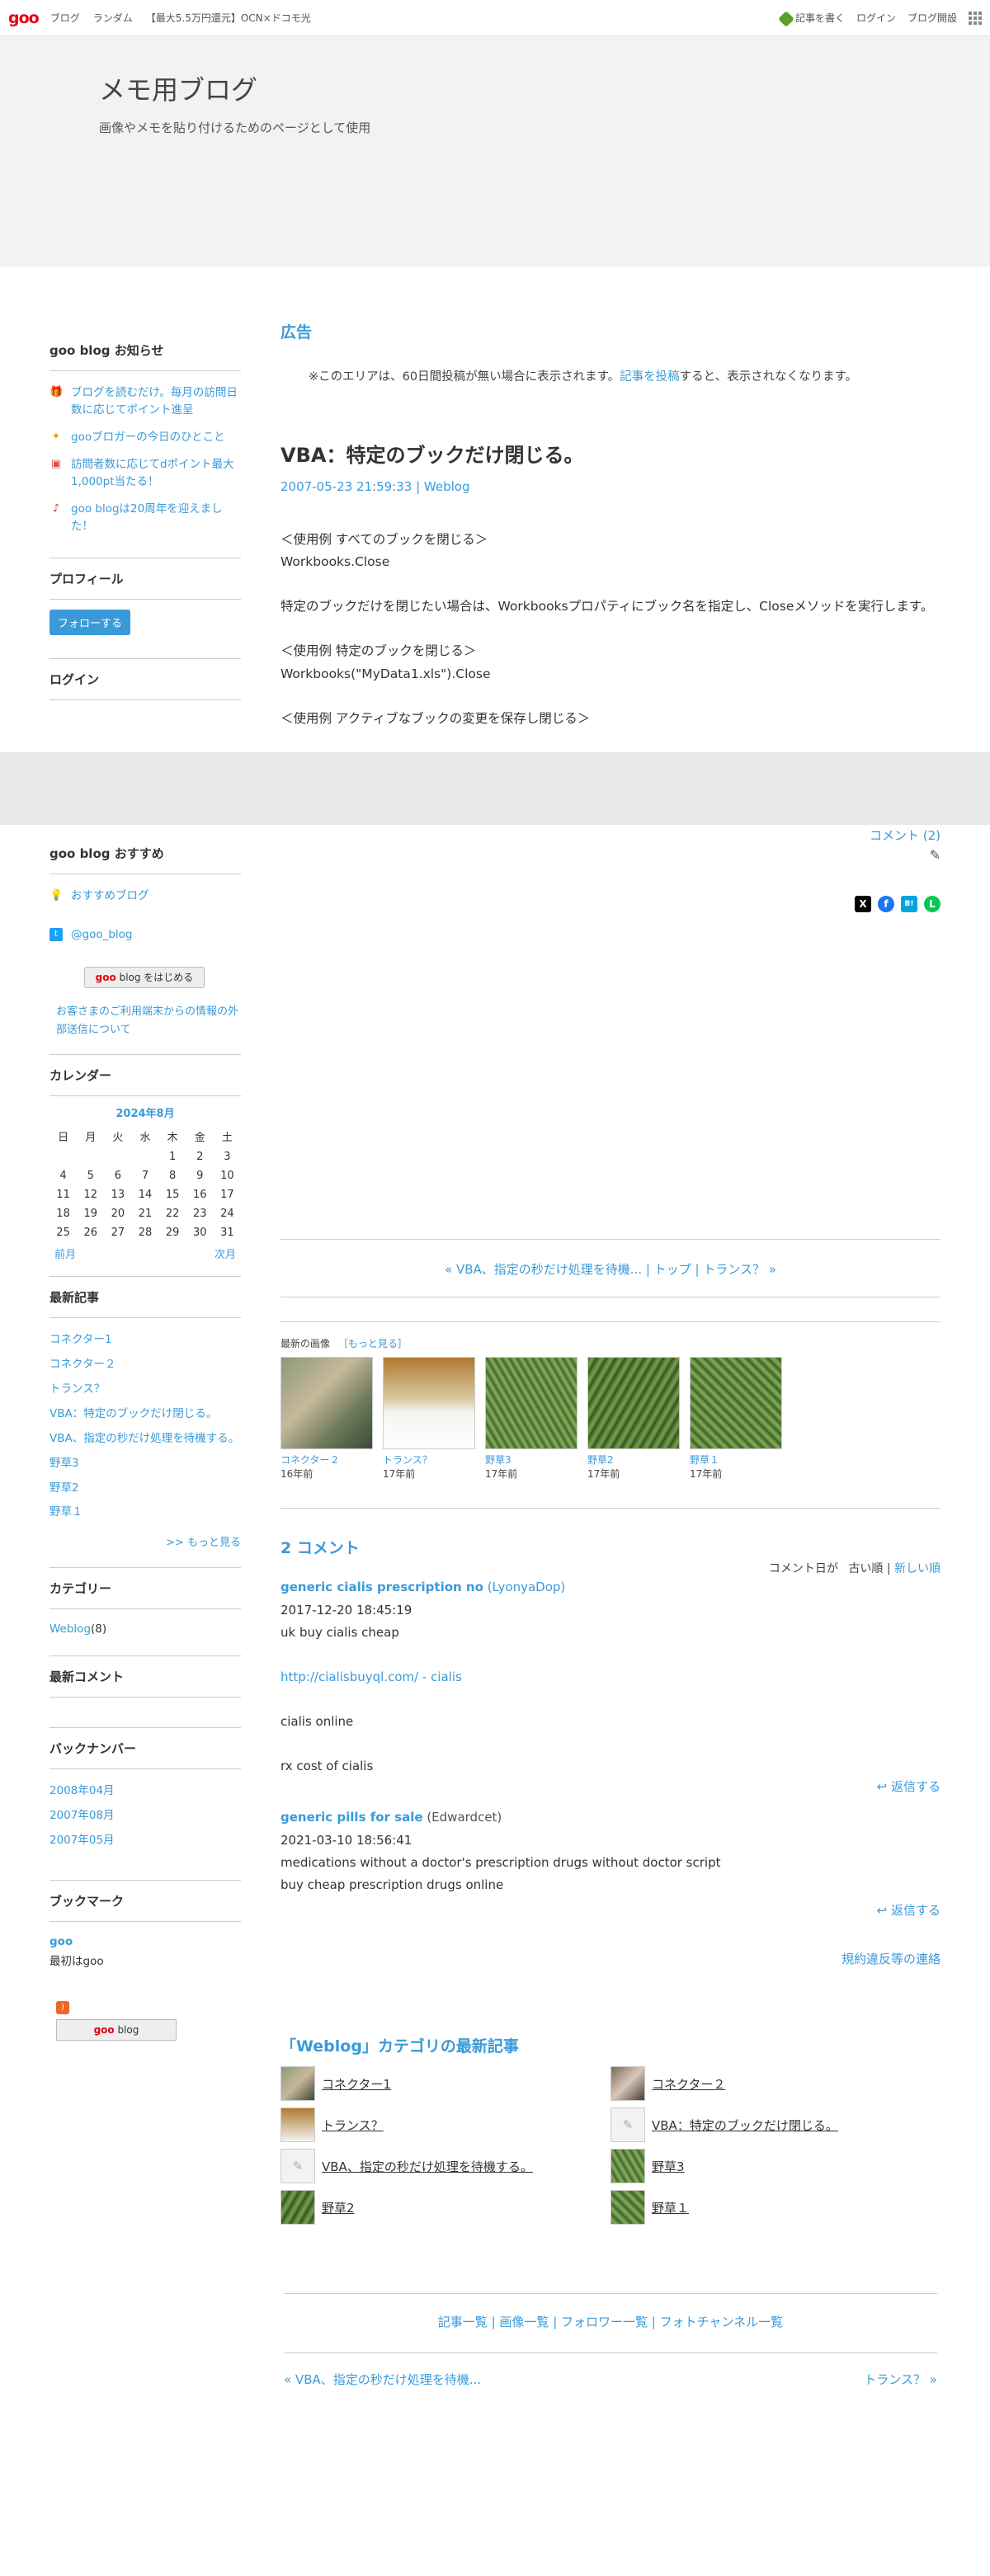 The width and height of the screenshot is (990, 2576). What do you see at coordinates (775, 2124) in the screenshot?
I see `category-latest-item: ✎ VBA：特定のブックだけ閉じる。` at bounding box center [775, 2124].